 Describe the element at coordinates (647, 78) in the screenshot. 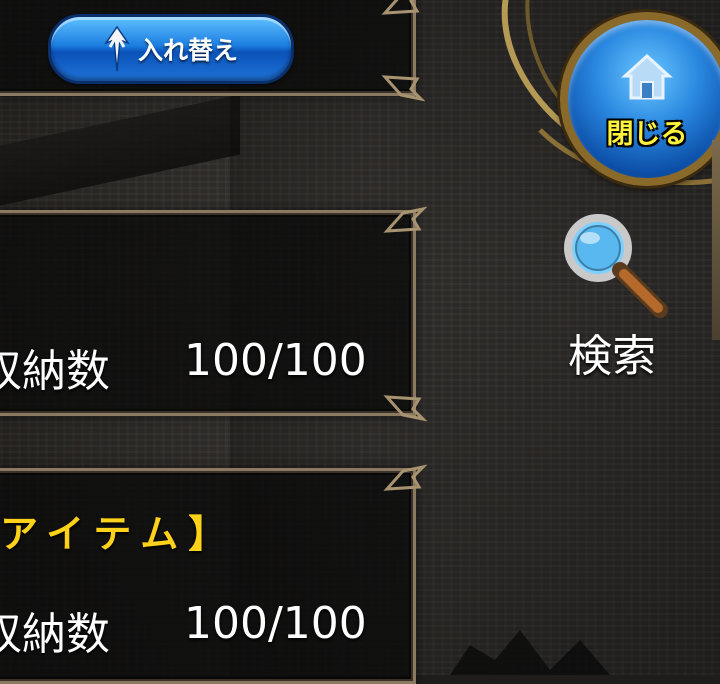

I see `home-icon` at that location.